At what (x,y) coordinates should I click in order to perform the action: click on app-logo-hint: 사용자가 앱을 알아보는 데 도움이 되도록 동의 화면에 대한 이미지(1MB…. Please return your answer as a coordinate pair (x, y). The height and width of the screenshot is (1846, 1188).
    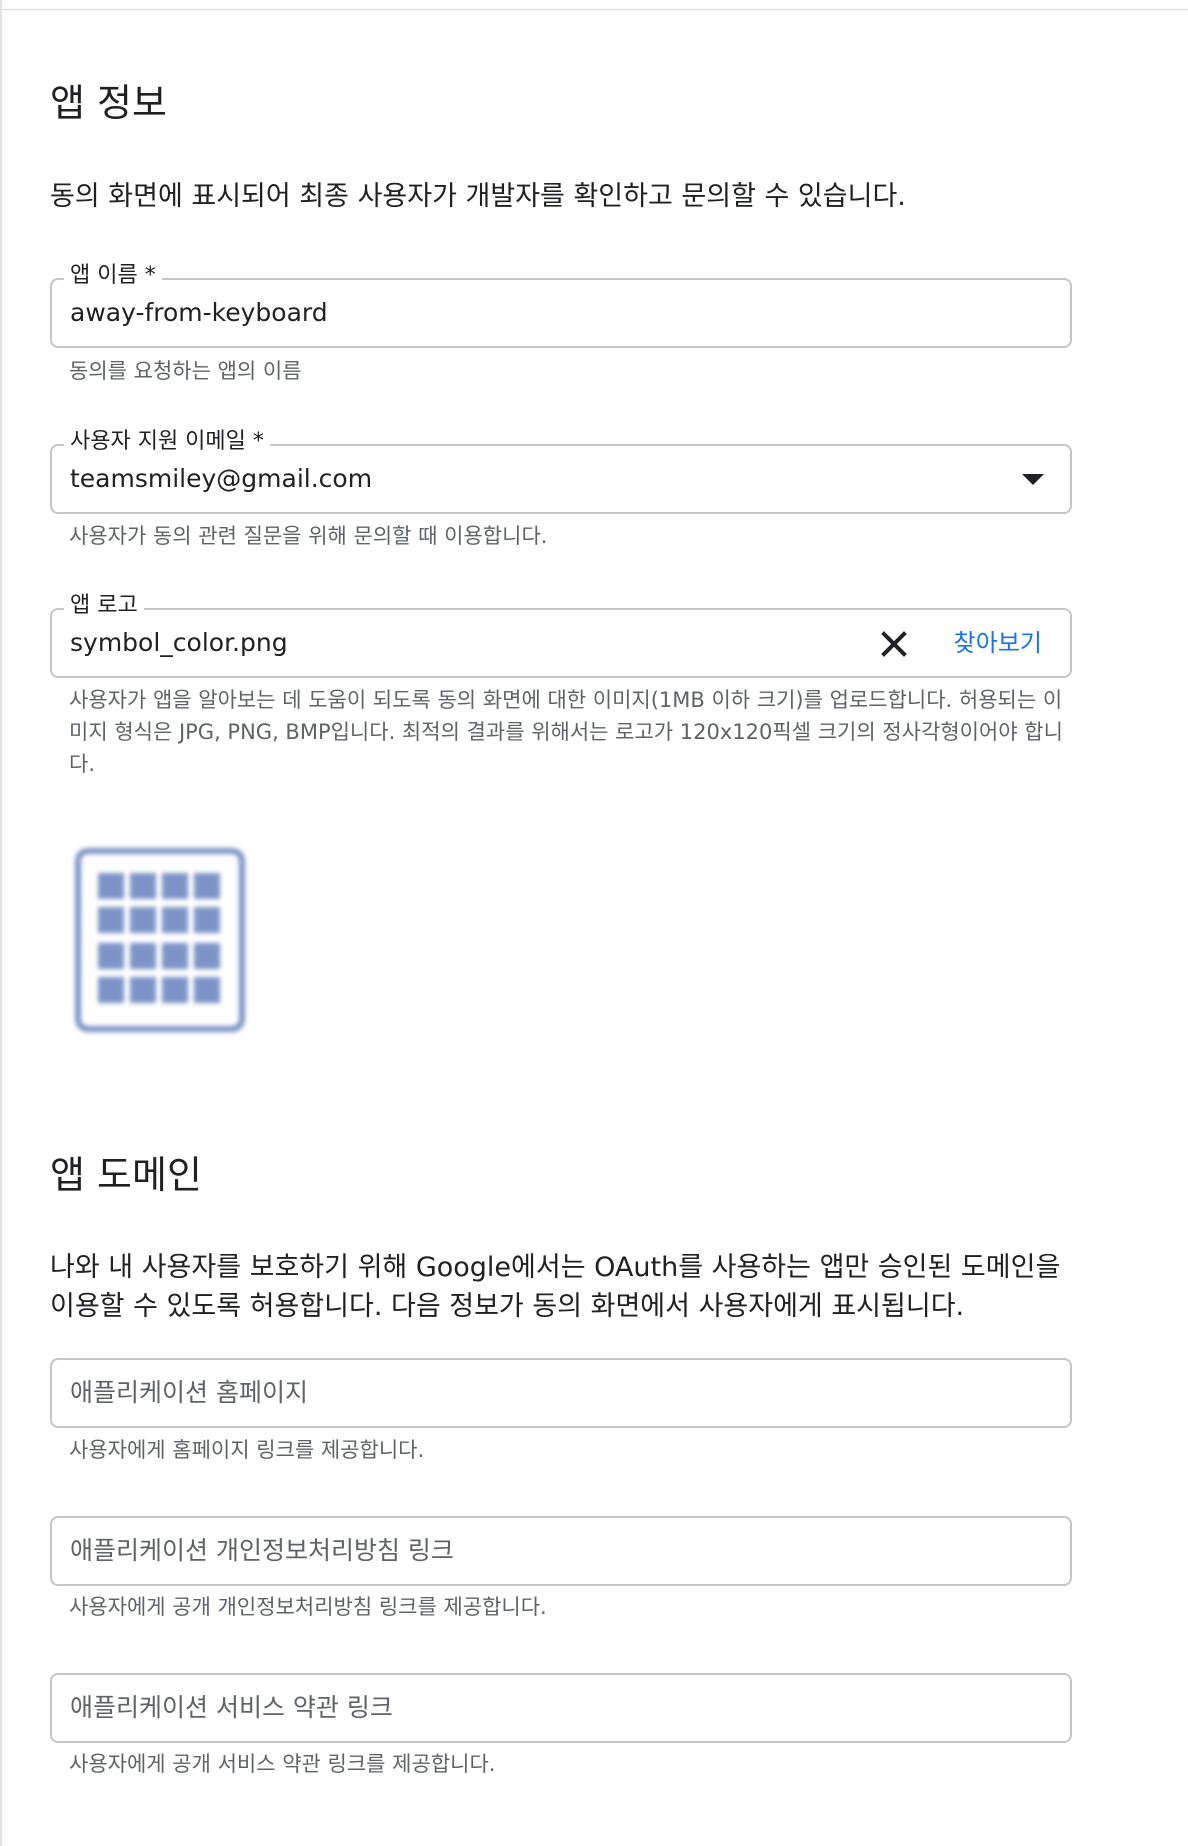
    Looking at the image, I should click on (566, 732).